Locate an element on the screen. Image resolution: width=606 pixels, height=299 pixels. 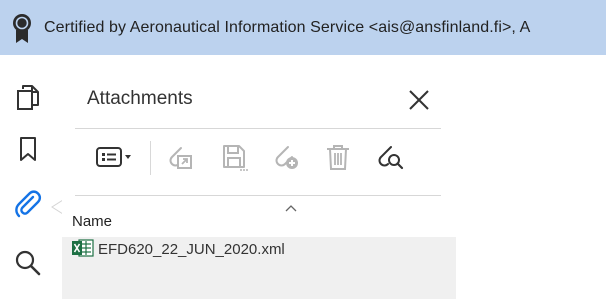
rail-button-attachments is located at coordinates (28, 204).